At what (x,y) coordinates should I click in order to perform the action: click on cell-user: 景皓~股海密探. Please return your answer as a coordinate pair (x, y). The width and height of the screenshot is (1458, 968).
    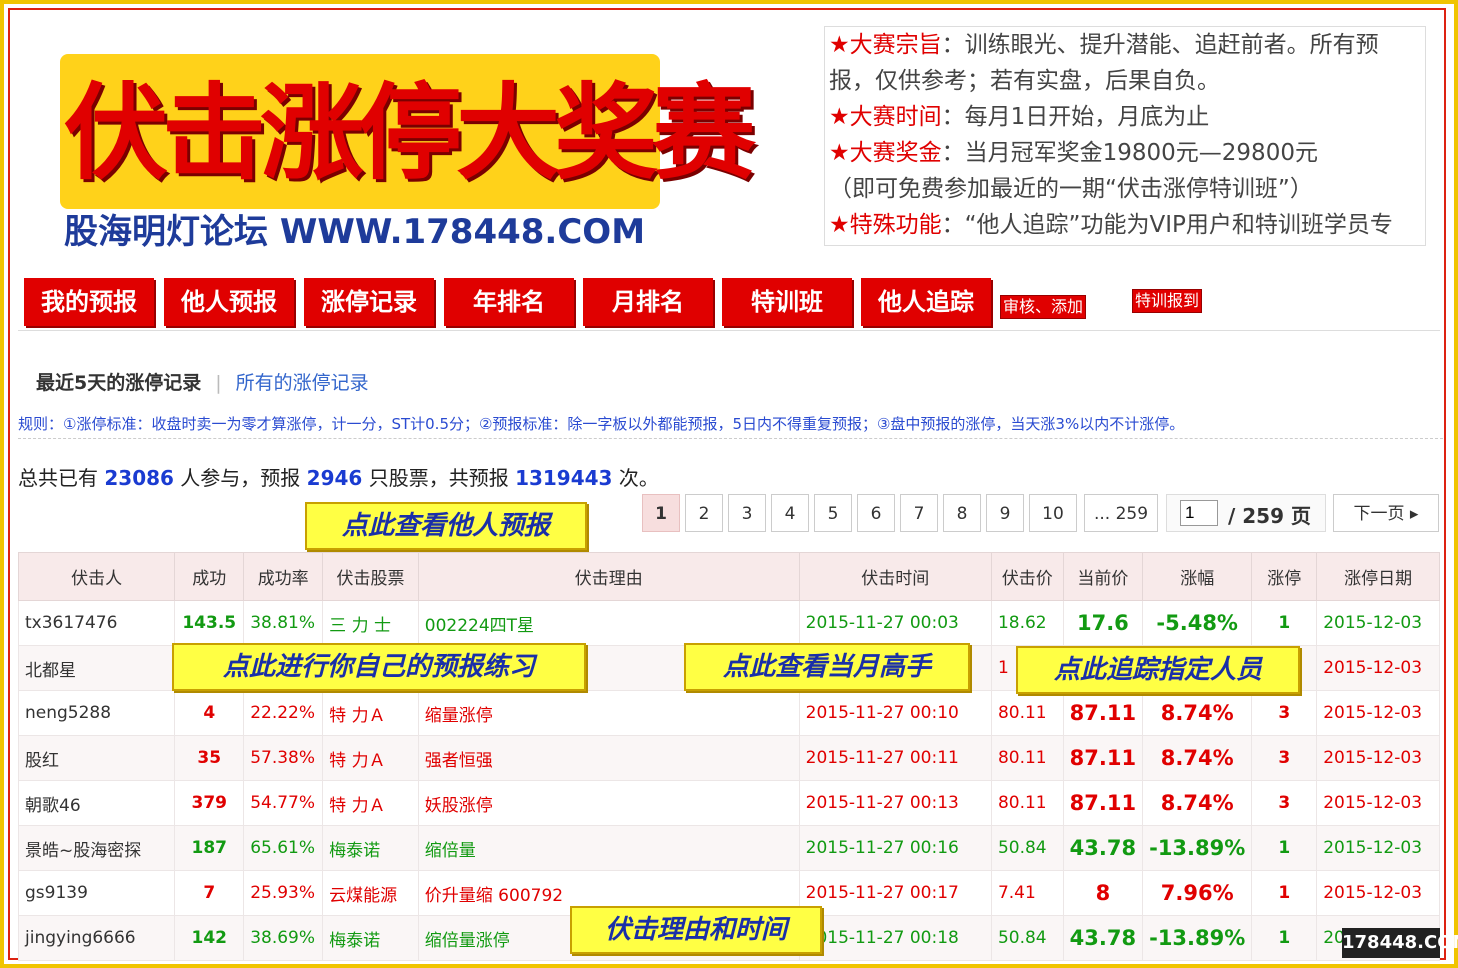
    Looking at the image, I should click on (96, 848).